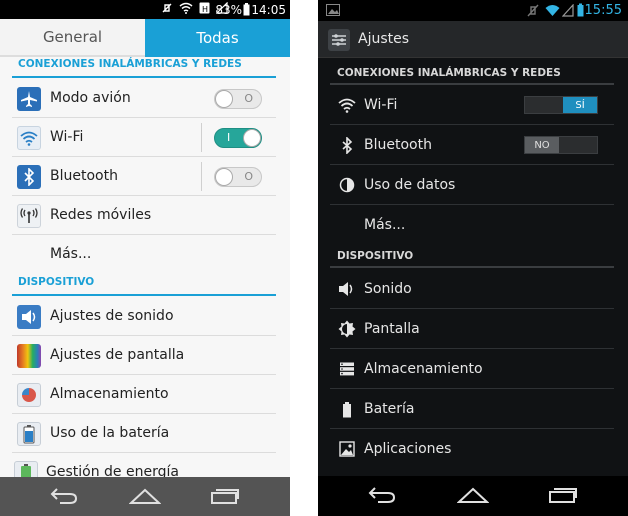  Describe the element at coordinates (145, 9) in the screenshot. I see `status-bar: H 83% 14:05` at that location.